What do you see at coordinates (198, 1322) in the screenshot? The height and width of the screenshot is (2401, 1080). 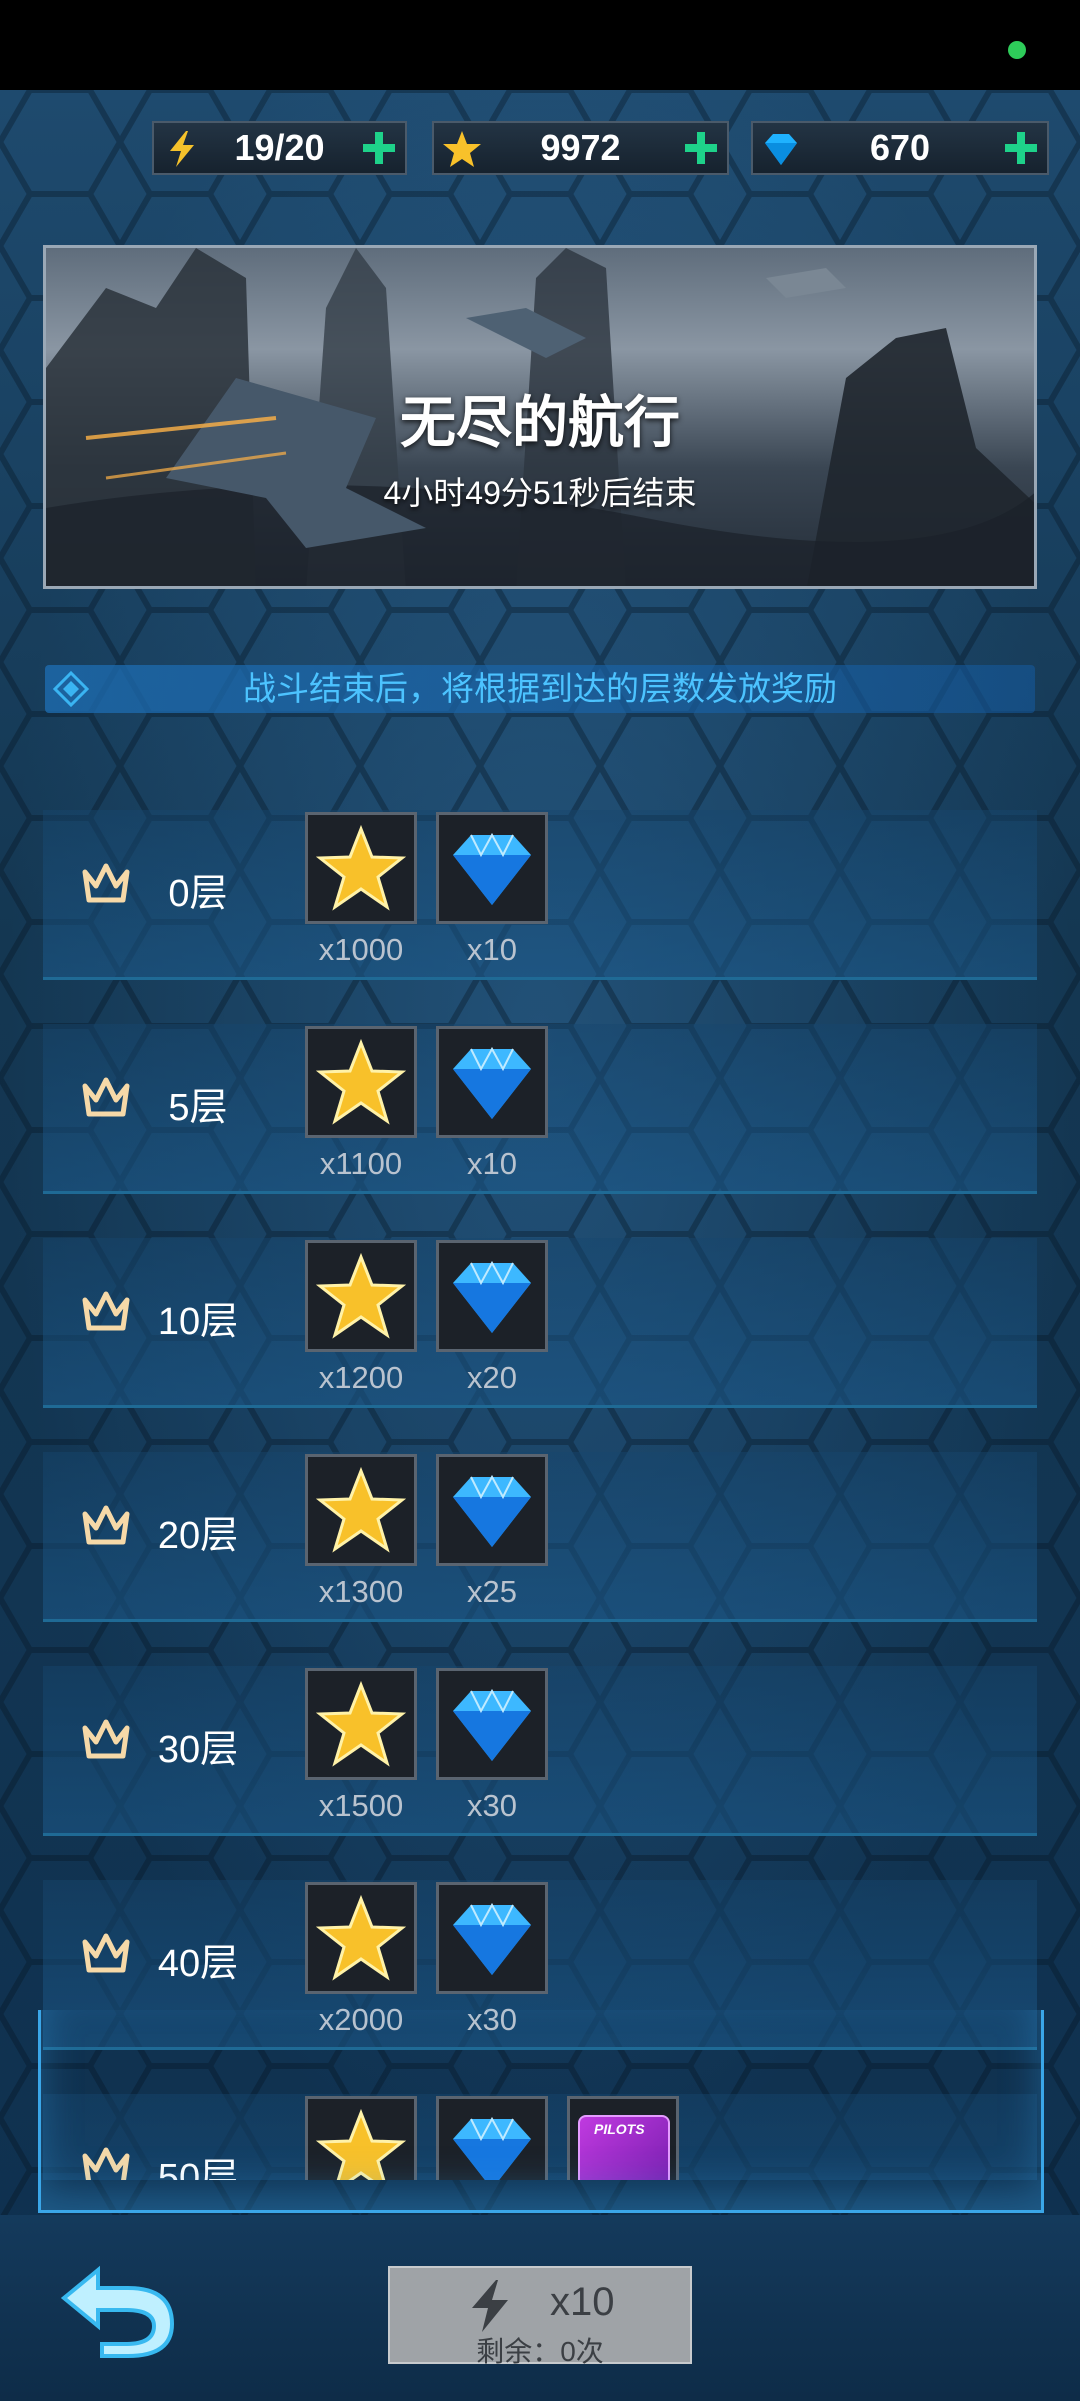 I see `tier-label: 10层` at bounding box center [198, 1322].